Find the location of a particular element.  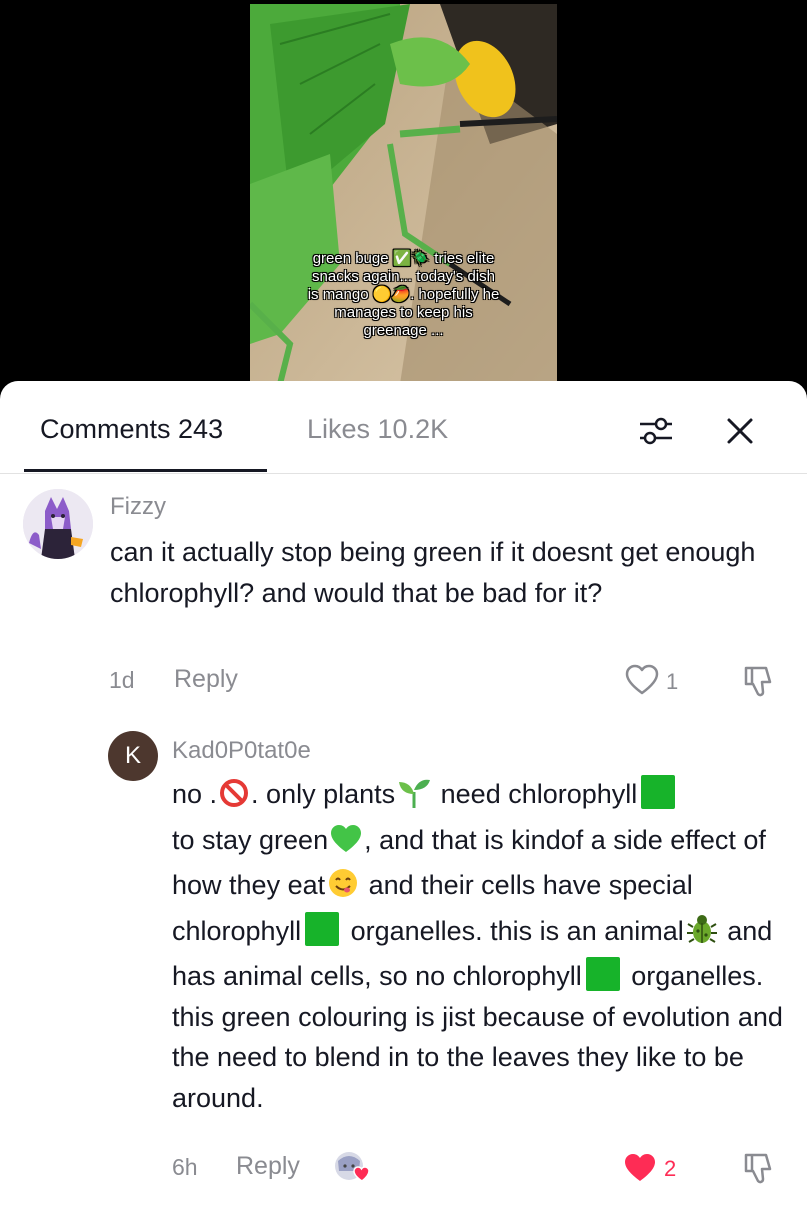

filter-icon is located at coordinates (656, 431).